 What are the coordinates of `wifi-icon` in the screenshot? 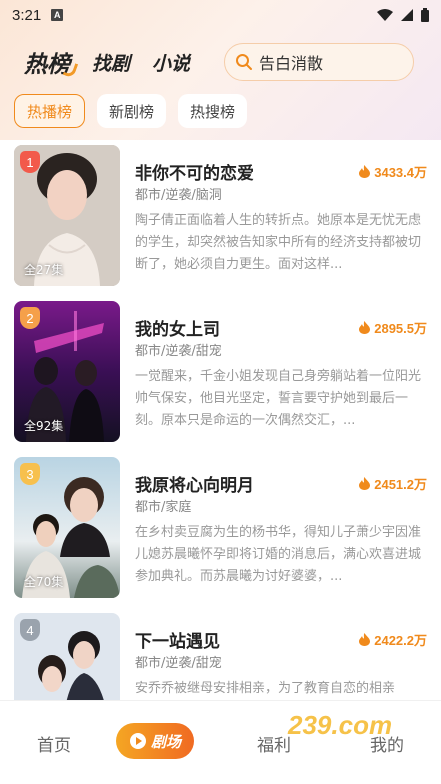 It's located at (385, 15).